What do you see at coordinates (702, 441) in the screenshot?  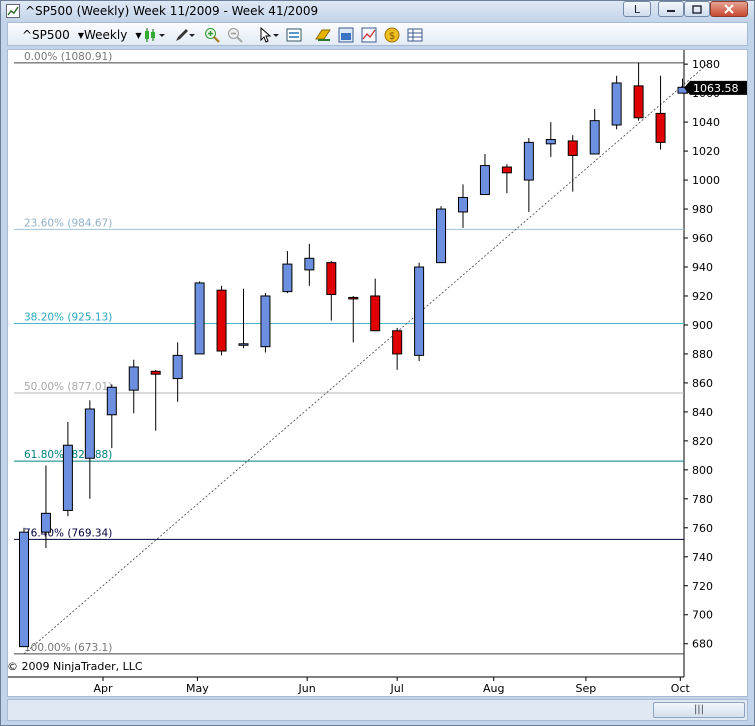 I see `y-tick-label: 820` at bounding box center [702, 441].